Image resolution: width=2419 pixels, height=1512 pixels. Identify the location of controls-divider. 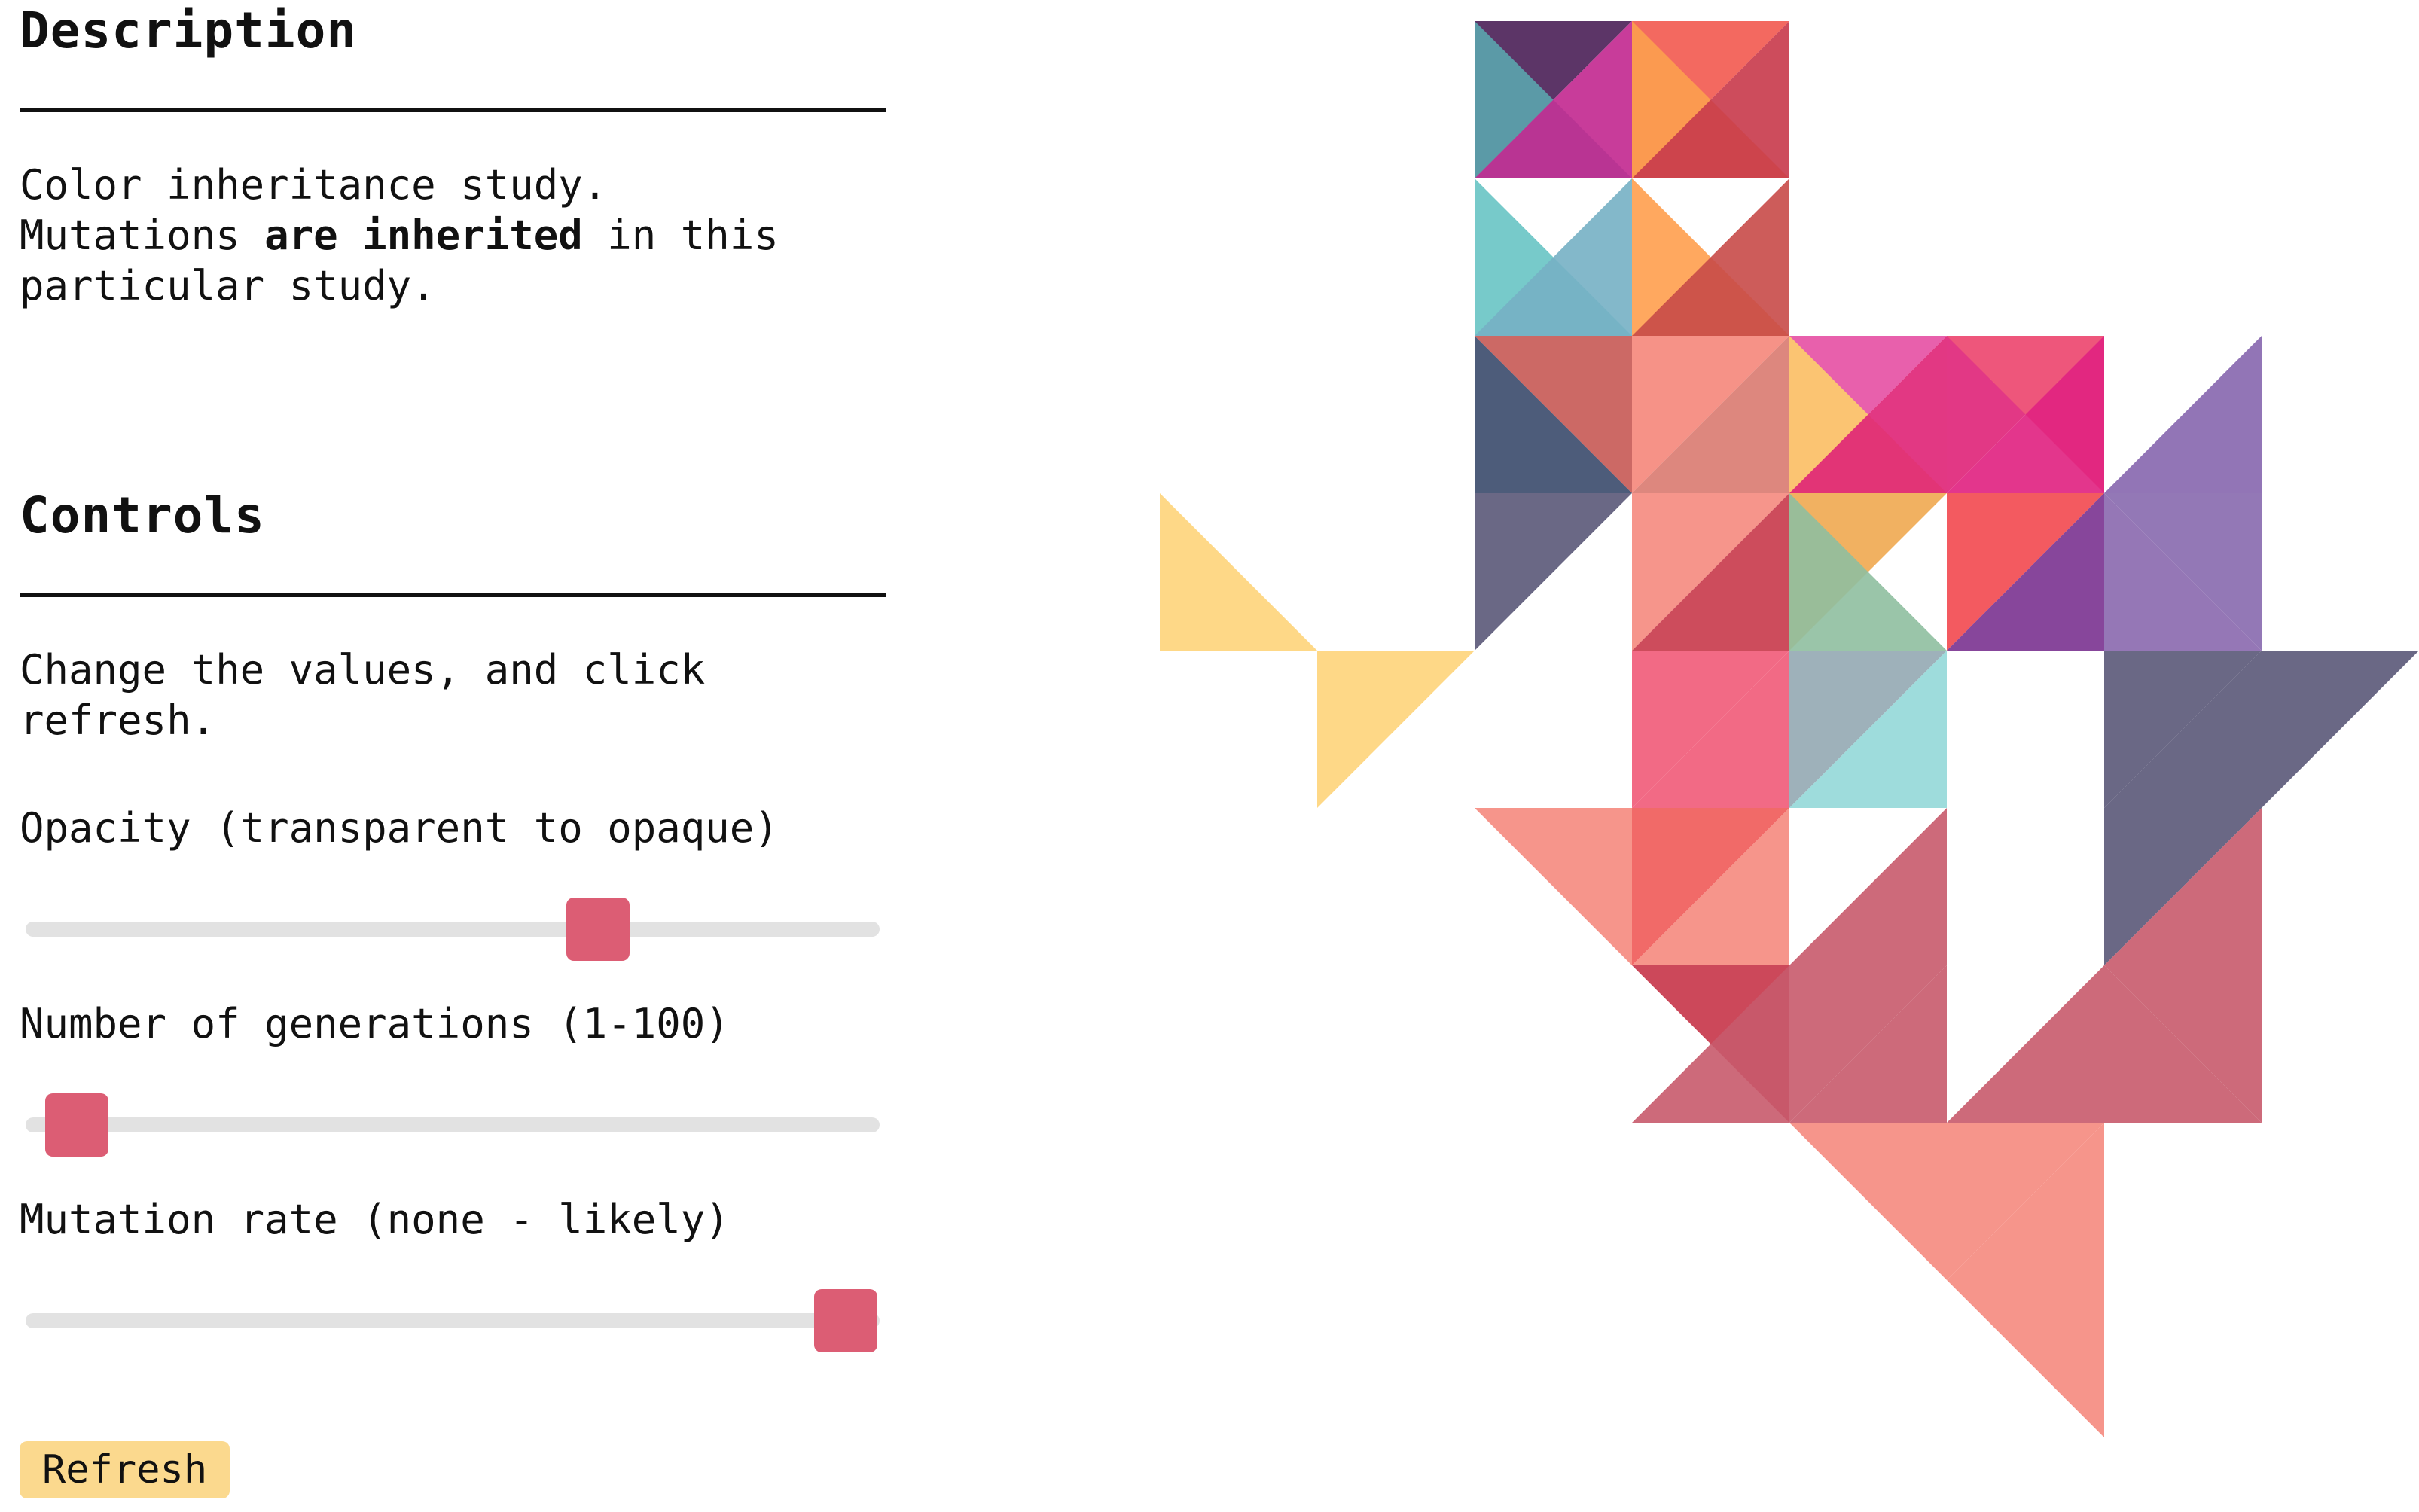
(453, 595).